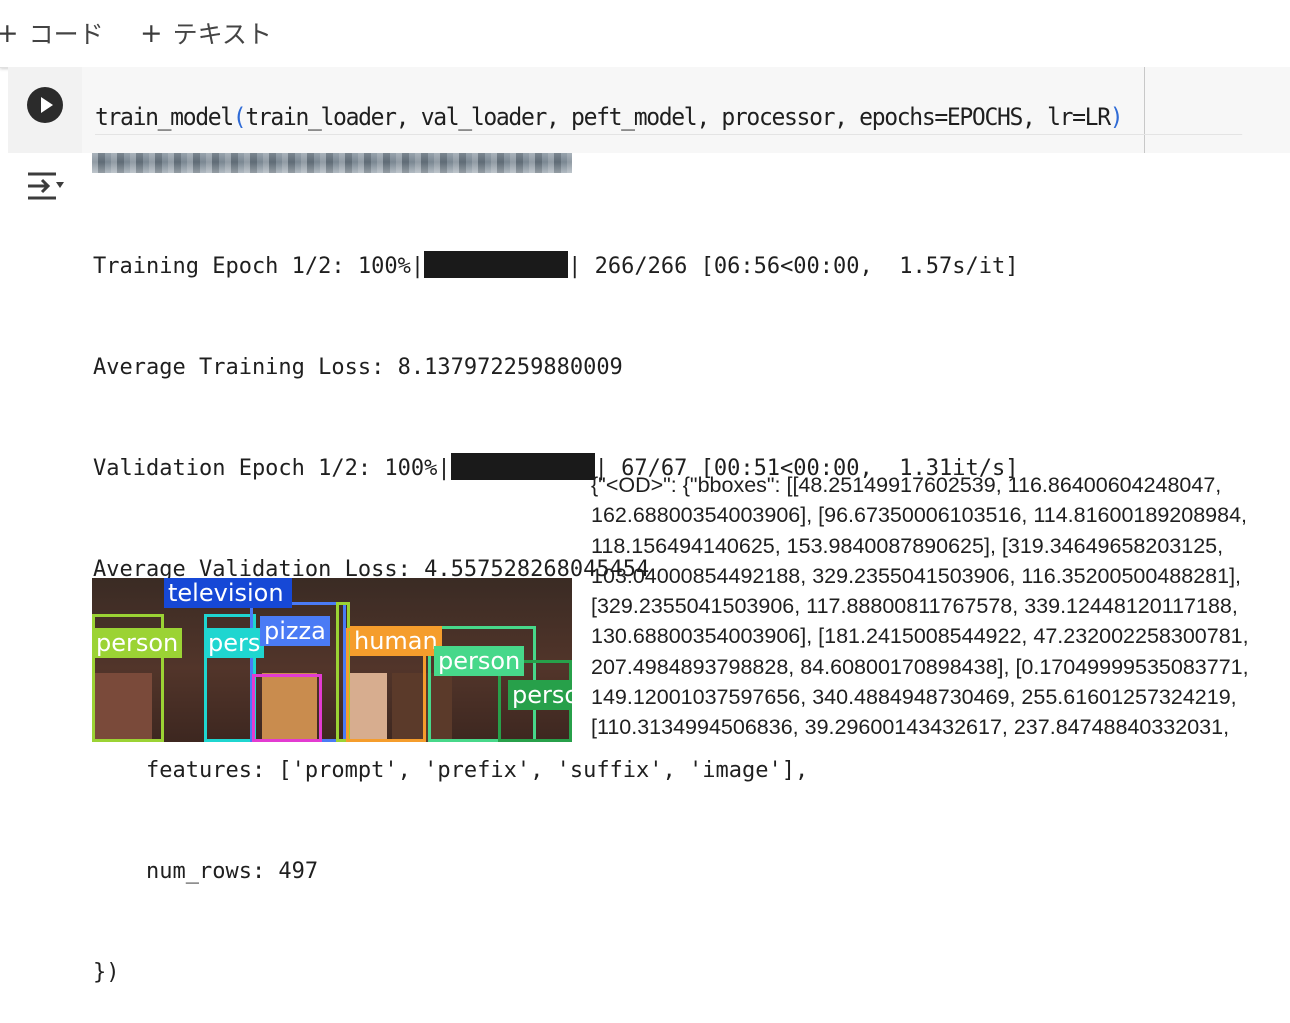 The width and height of the screenshot is (1290, 1023). I want to click on dataset-line: }), so click(106, 972).